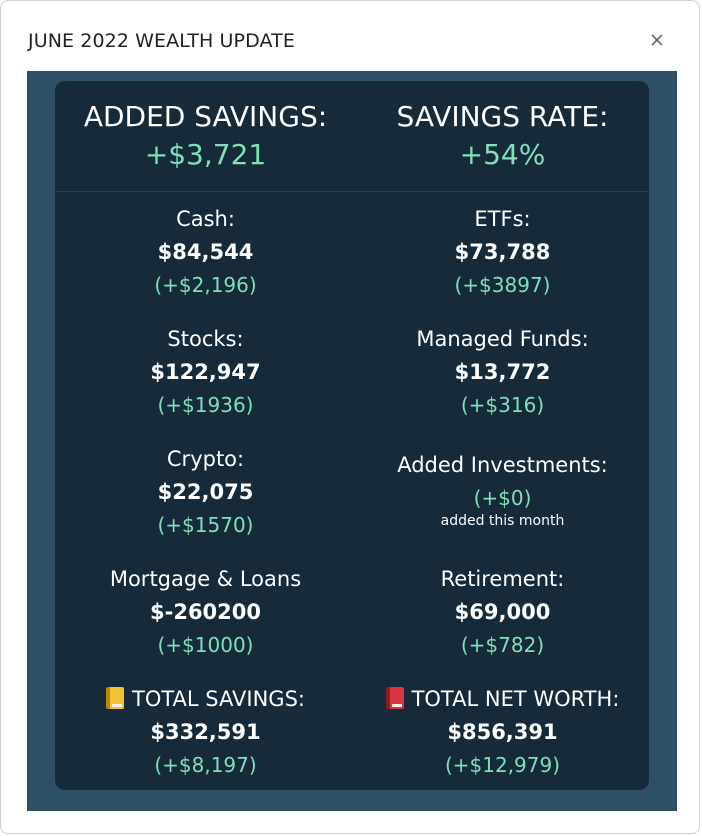 This screenshot has width=702, height=836. What do you see at coordinates (205, 405) in the screenshot?
I see `stocks-change: (+$1936)` at bounding box center [205, 405].